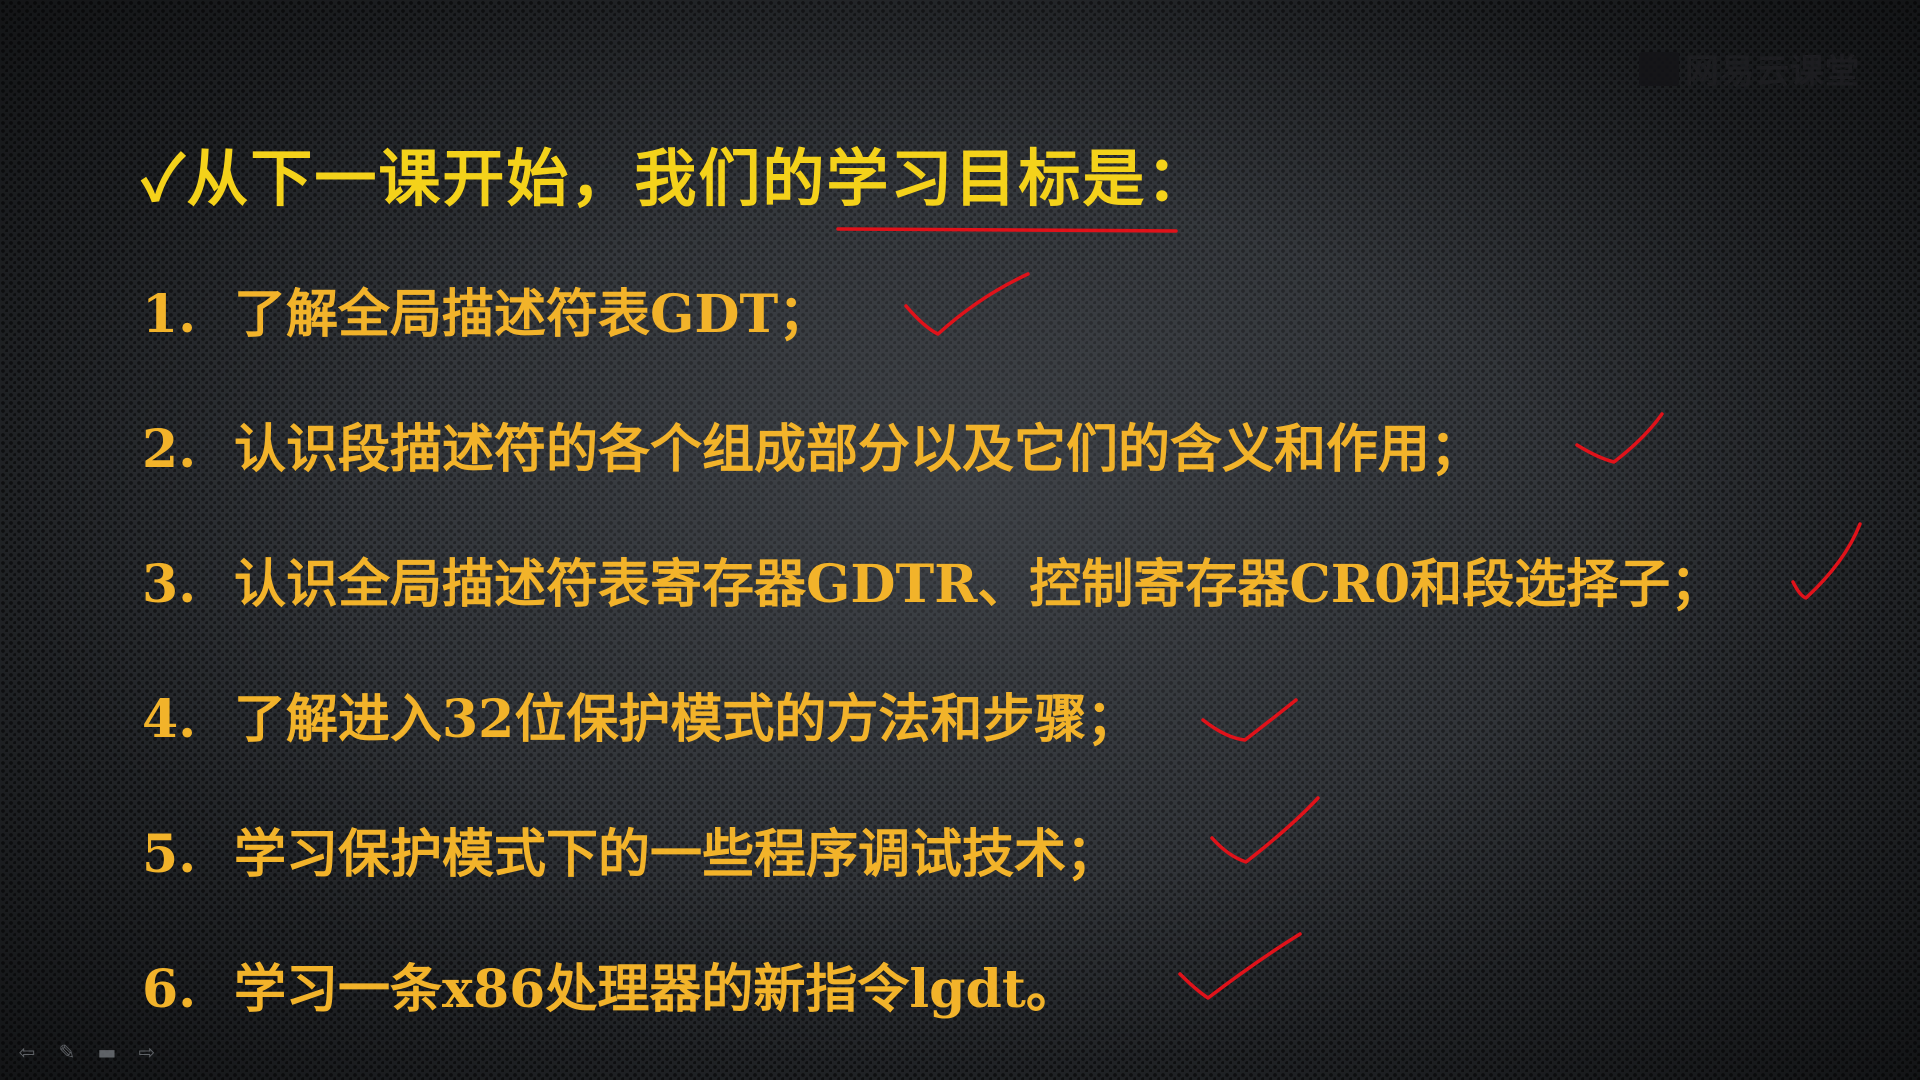  Describe the element at coordinates (676, 178) in the screenshot. I see `slide-title: ✓从下一课开始，我们的学习目标是：` at that location.